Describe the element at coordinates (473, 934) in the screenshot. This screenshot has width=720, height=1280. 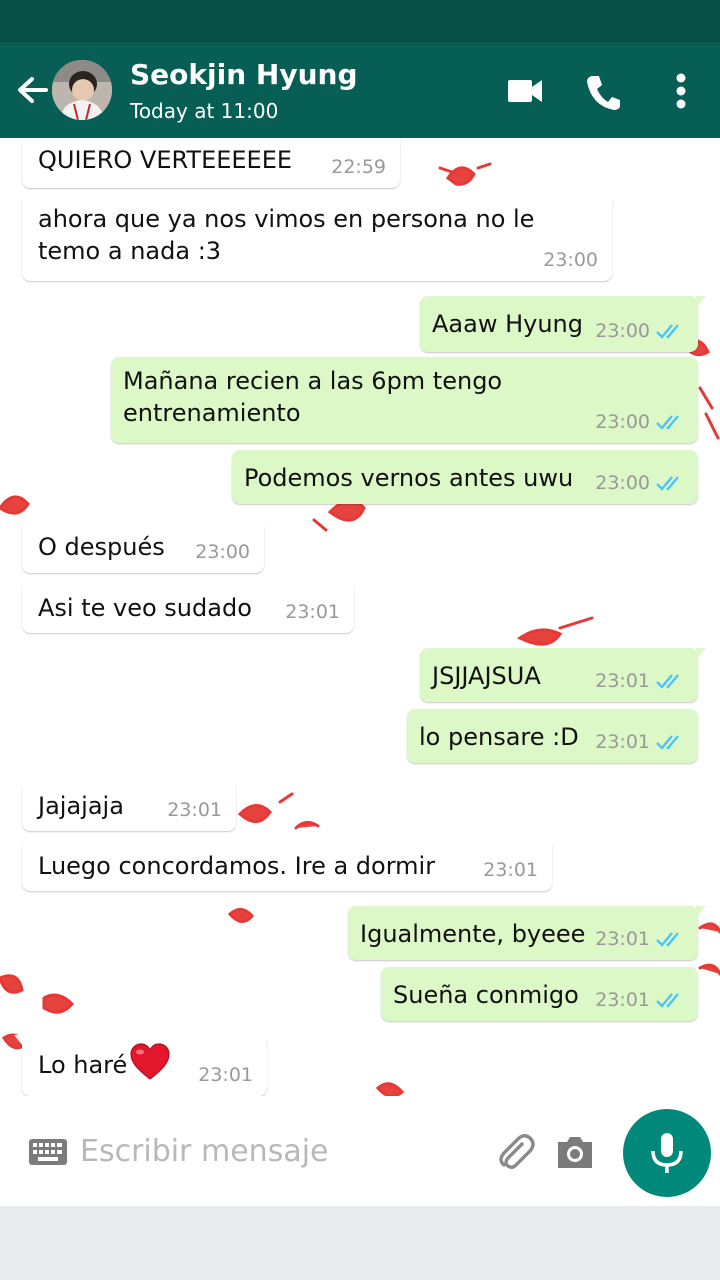
I see `message-text: Igualmente, byeee` at that location.